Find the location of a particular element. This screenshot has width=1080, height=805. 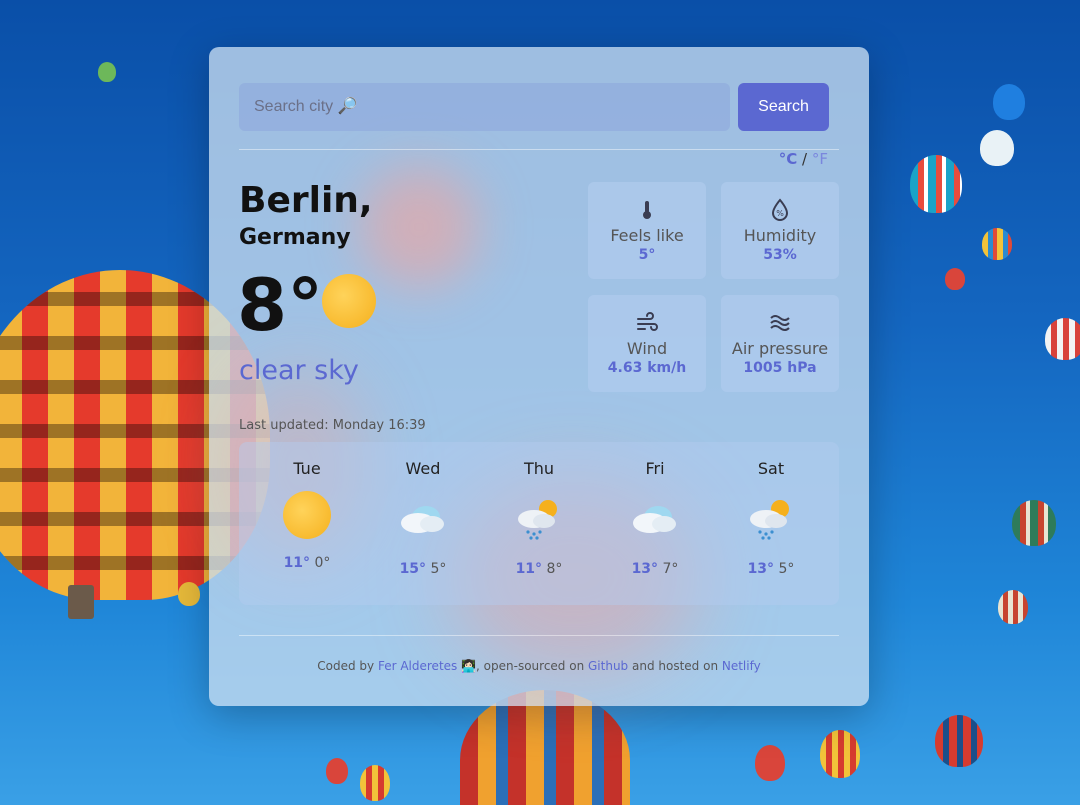

forecast-day: Tue 11° 0° is located at coordinates (307, 523).